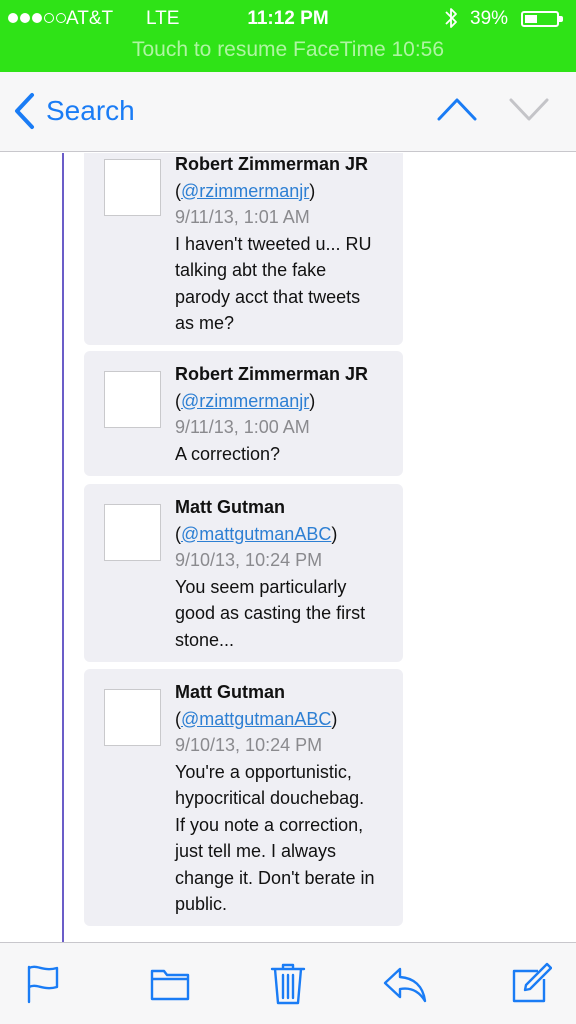 The image size is (576, 1024). I want to click on compose-button, so click(531, 983).